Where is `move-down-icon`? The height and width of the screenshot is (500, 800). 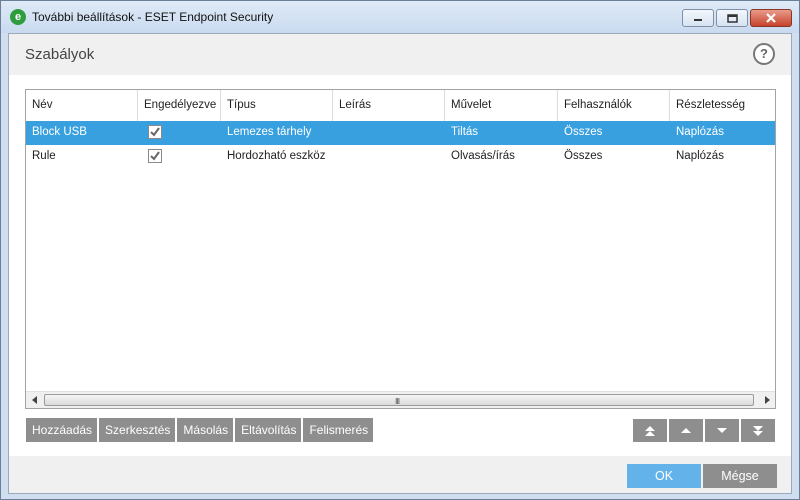 move-down-icon is located at coordinates (722, 430).